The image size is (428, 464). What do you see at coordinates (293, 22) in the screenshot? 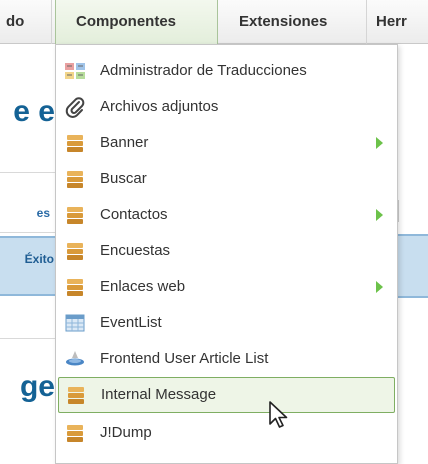
I see `menu-extensiones: Extensiones` at bounding box center [293, 22].